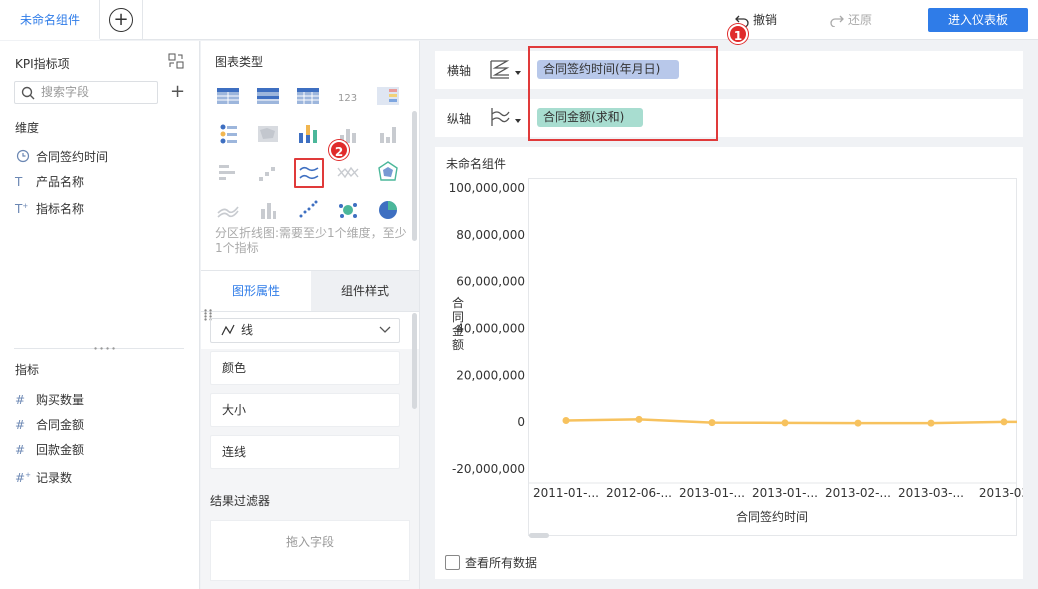  I want to click on measure-item: # 购买数量, so click(49, 400).